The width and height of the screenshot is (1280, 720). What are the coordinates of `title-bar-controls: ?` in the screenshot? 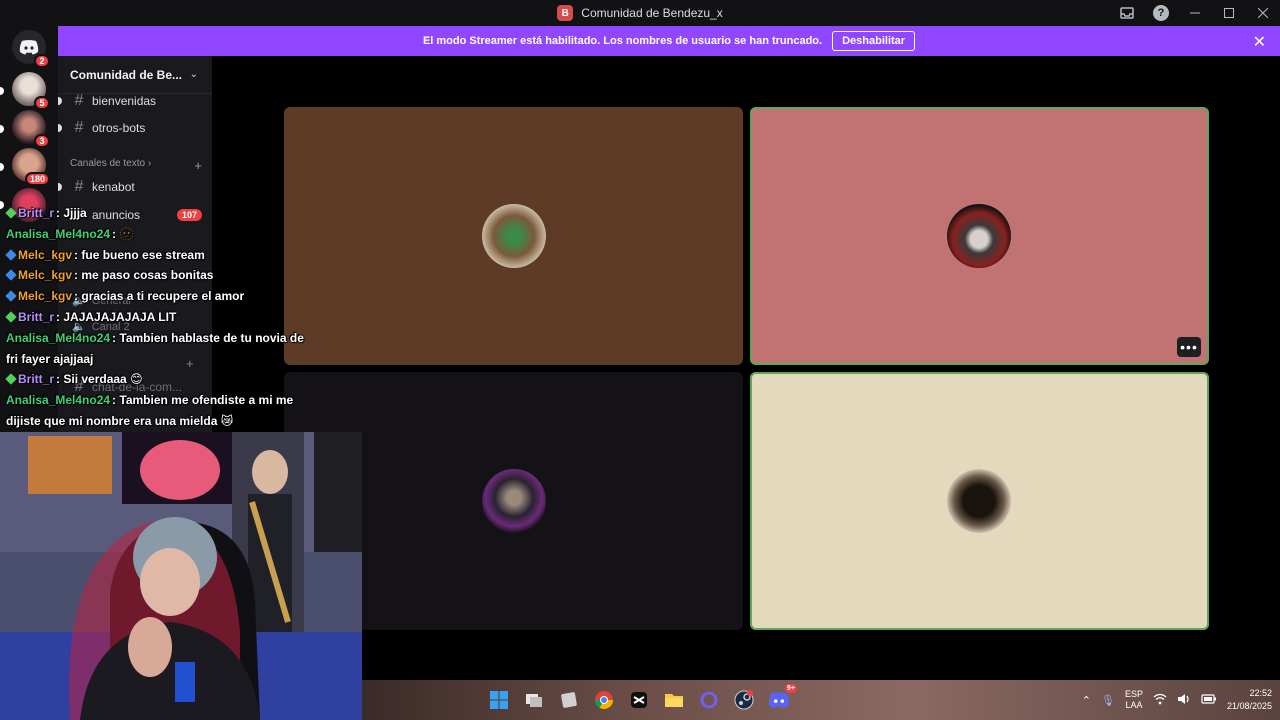 It's located at (1195, 13).